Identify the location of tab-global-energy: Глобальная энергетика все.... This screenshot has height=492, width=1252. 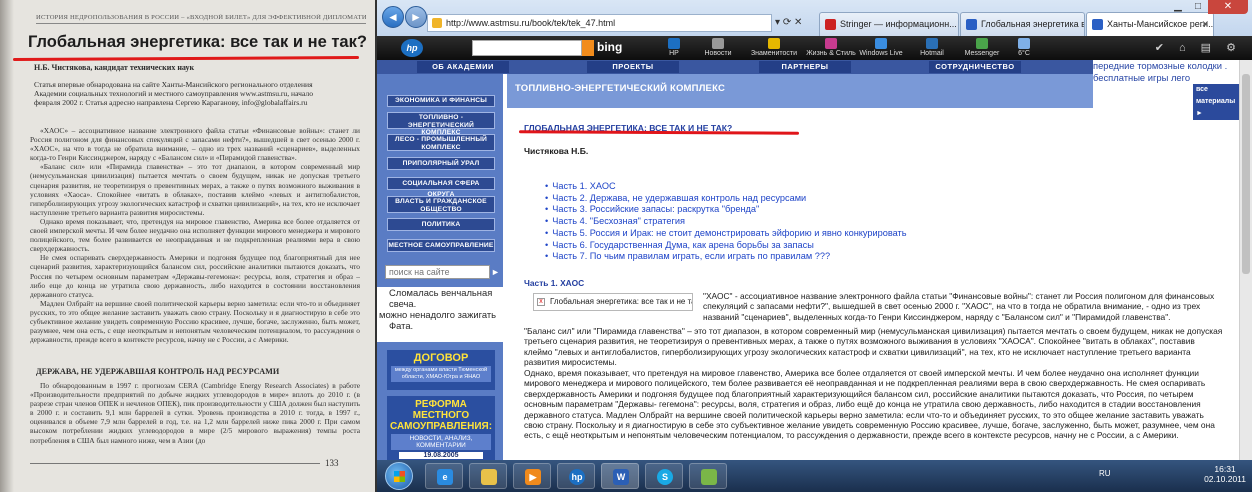
(1022, 24).